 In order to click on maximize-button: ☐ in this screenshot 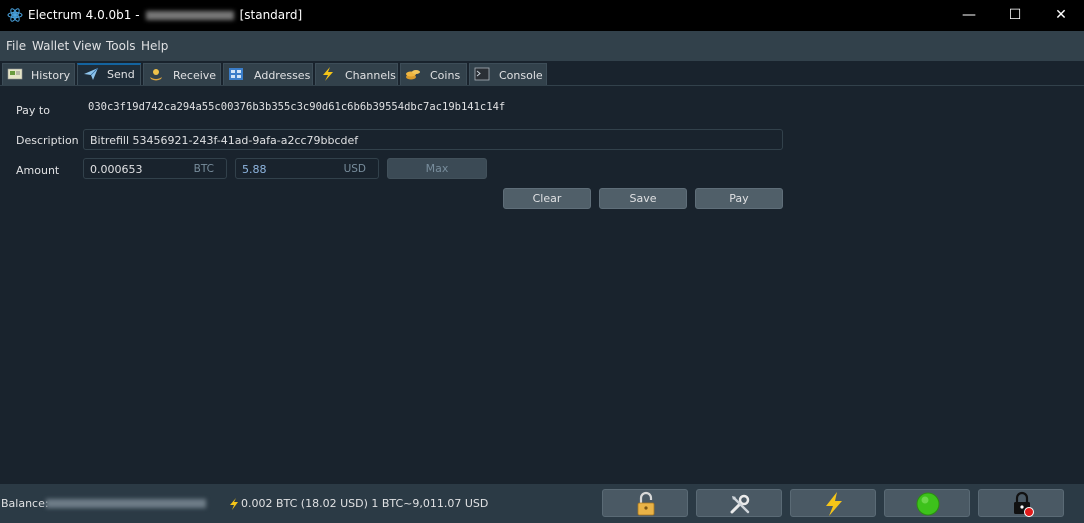, I will do `click(1015, 15)`.